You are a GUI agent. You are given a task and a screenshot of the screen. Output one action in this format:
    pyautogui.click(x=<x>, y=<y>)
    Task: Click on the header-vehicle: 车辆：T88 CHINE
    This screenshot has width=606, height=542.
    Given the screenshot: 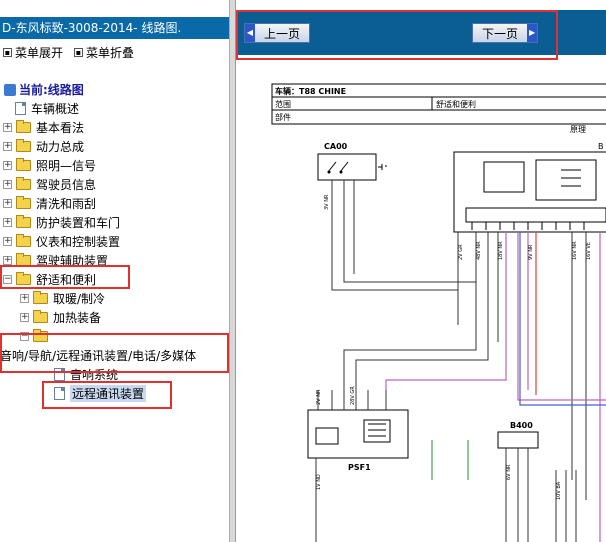 What is the action you would take?
    pyautogui.click(x=310, y=91)
    